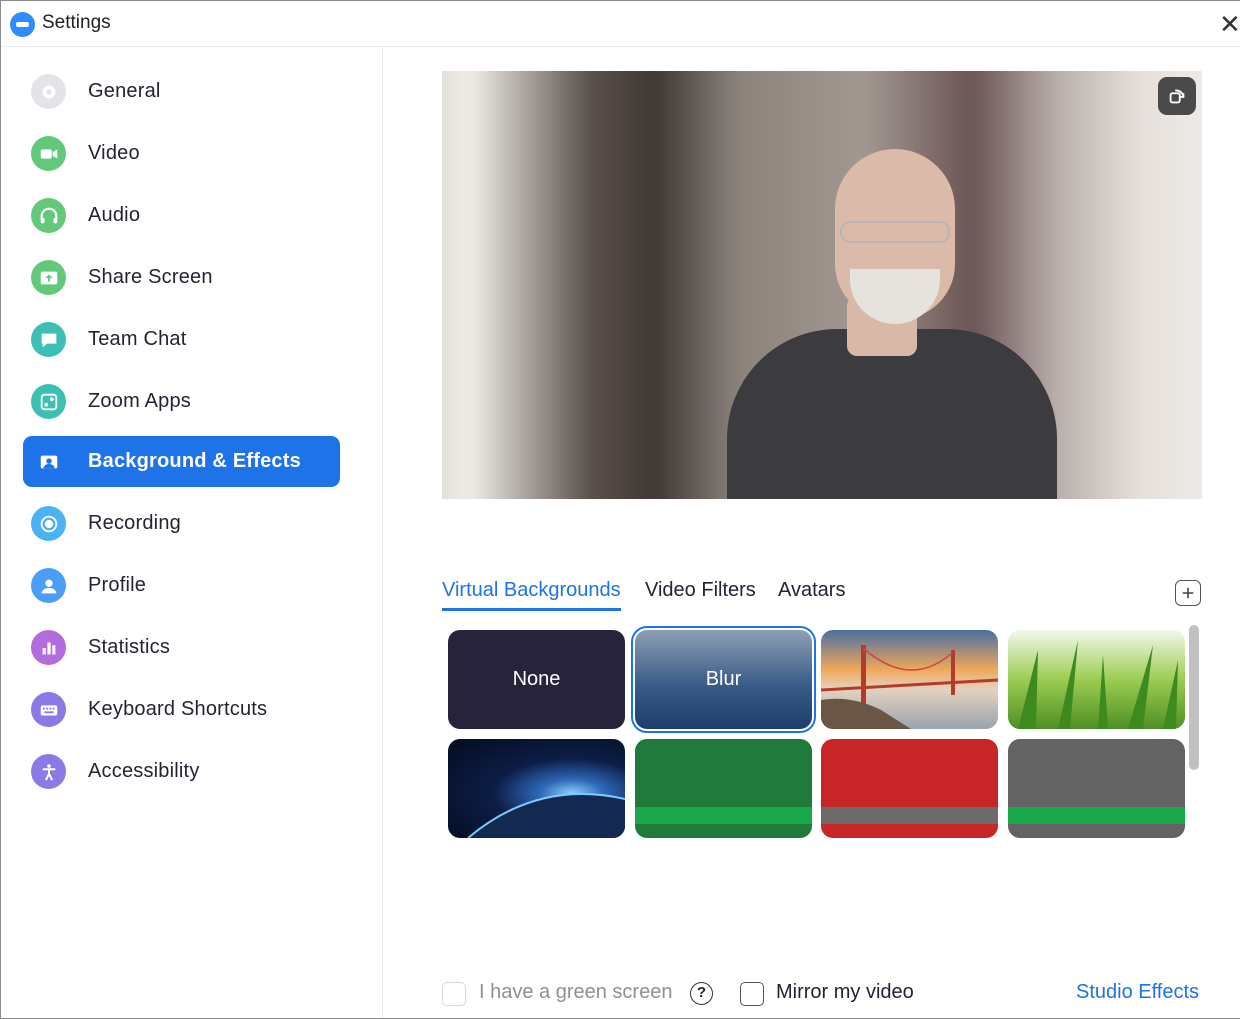  Describe the element at coordinates (895, 232) in the screenshot. I see `person-glasses` at that location.